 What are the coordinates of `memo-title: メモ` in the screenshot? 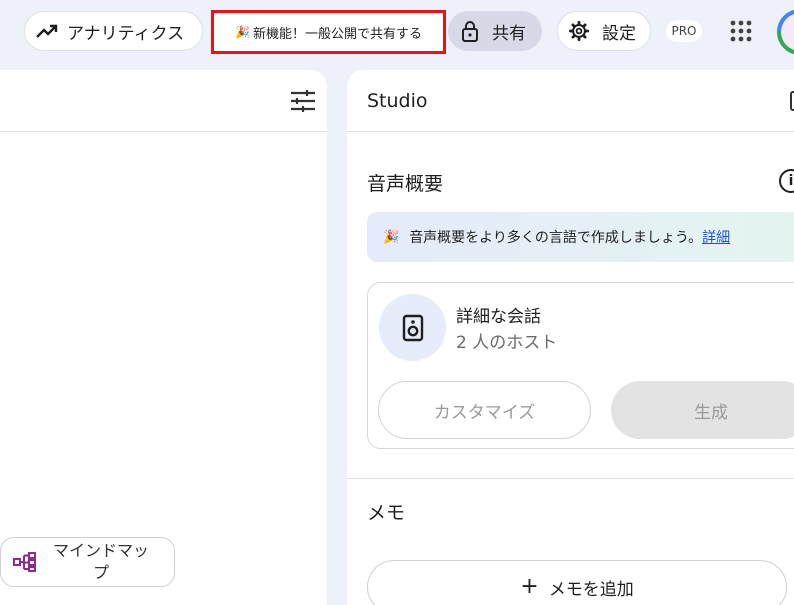 It's located at (386, 513).